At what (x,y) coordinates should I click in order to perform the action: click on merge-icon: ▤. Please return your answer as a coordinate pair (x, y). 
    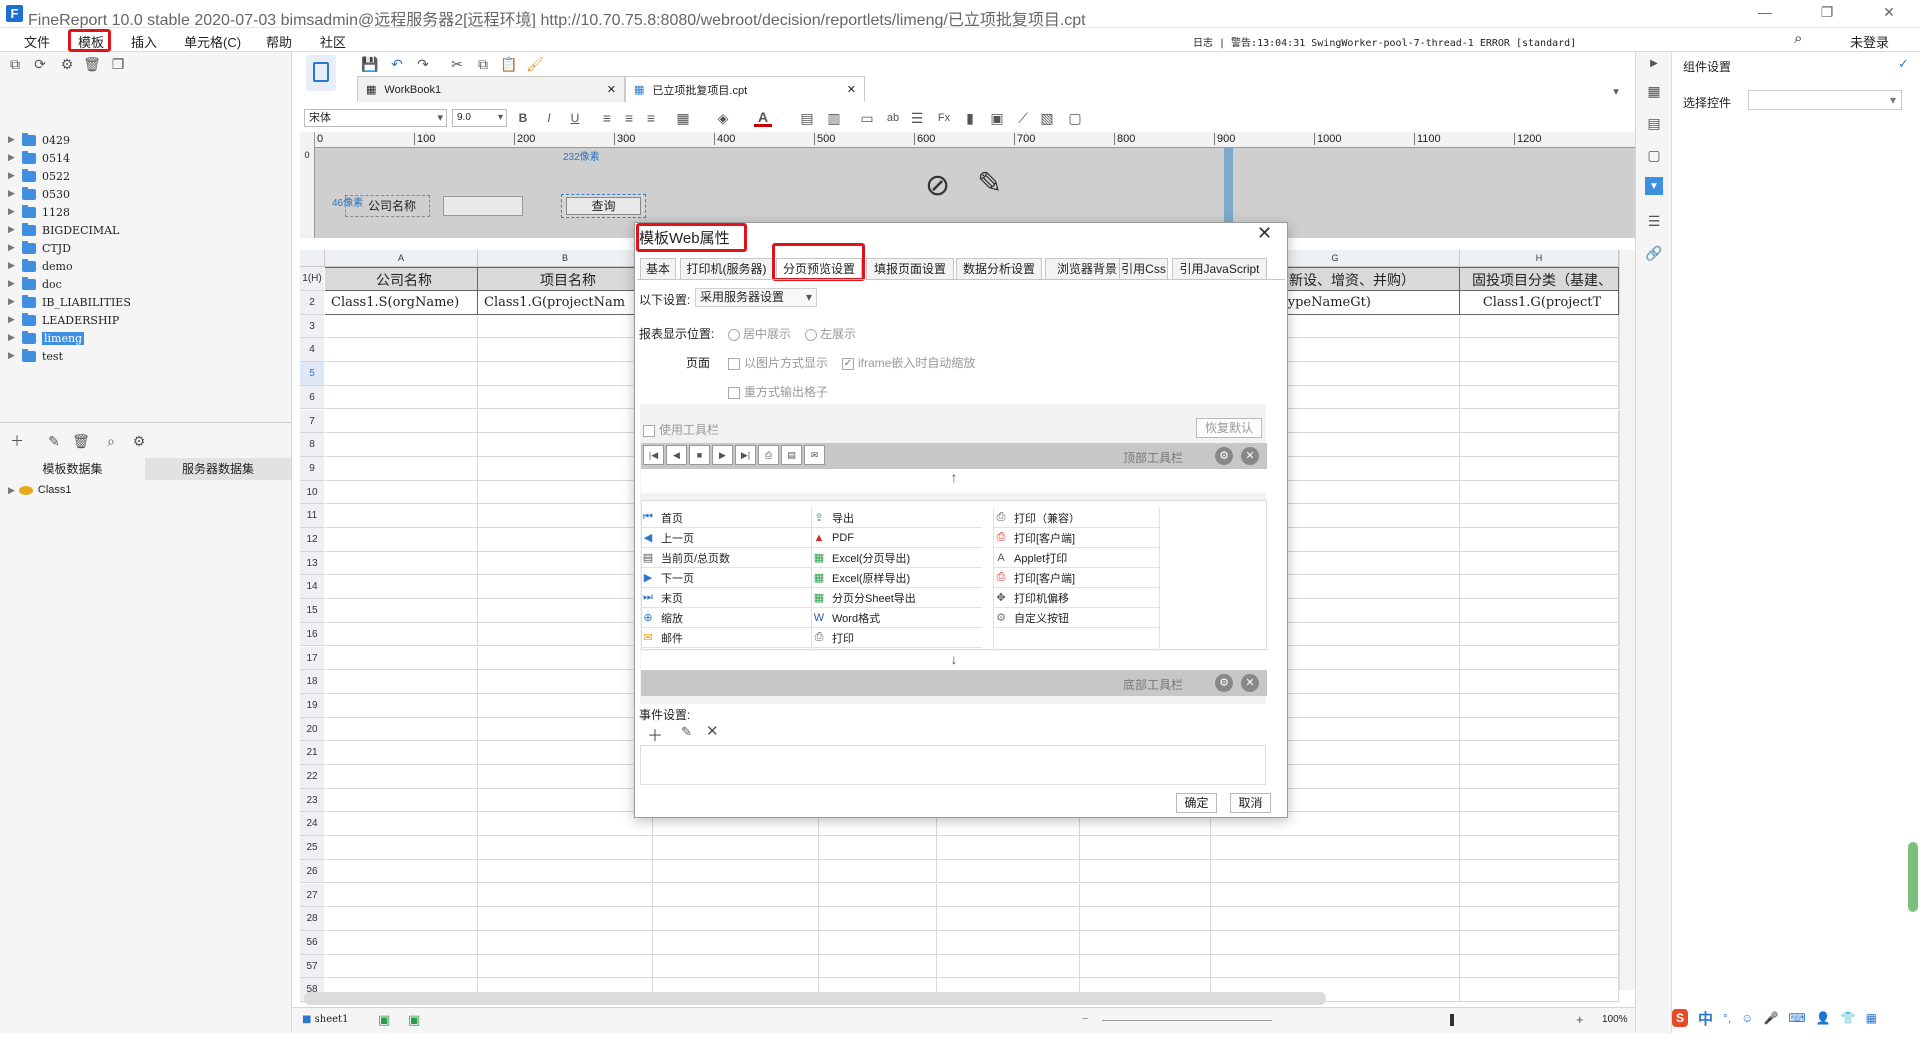
    Looking at the image, I should click on (807, 118).